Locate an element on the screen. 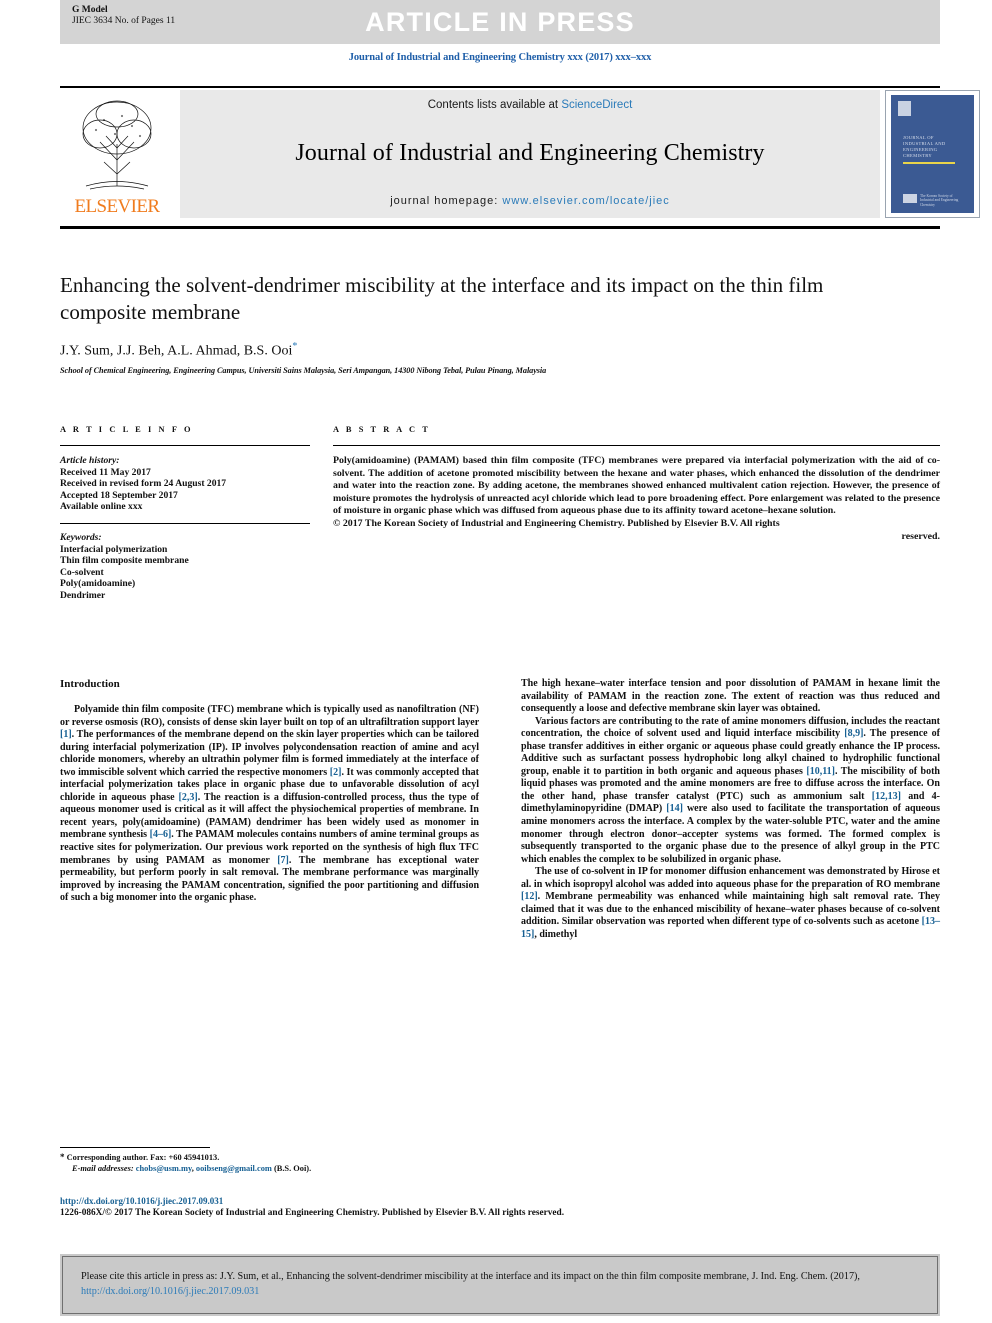  footnote-divider is located at coordinates (135, 1147).